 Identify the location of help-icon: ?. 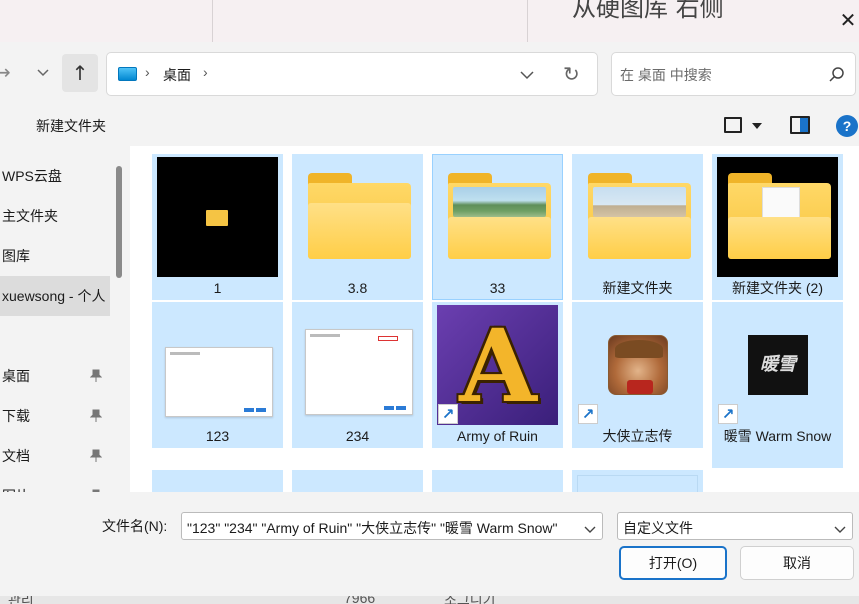
(847, 126).